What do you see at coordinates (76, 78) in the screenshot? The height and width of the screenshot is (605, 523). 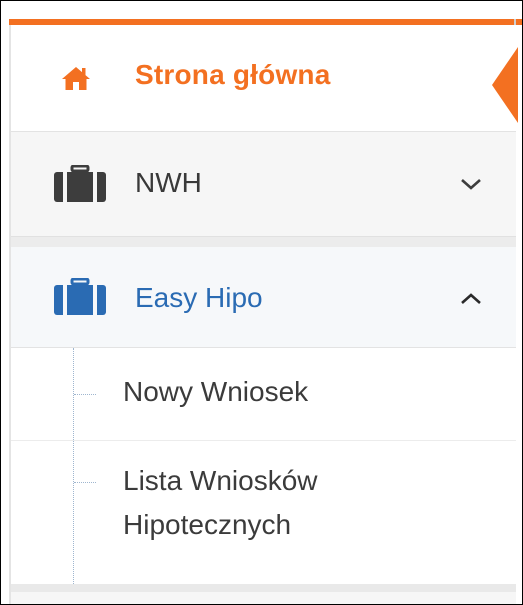 I see `home-icon` at bounding box center [76, 78].